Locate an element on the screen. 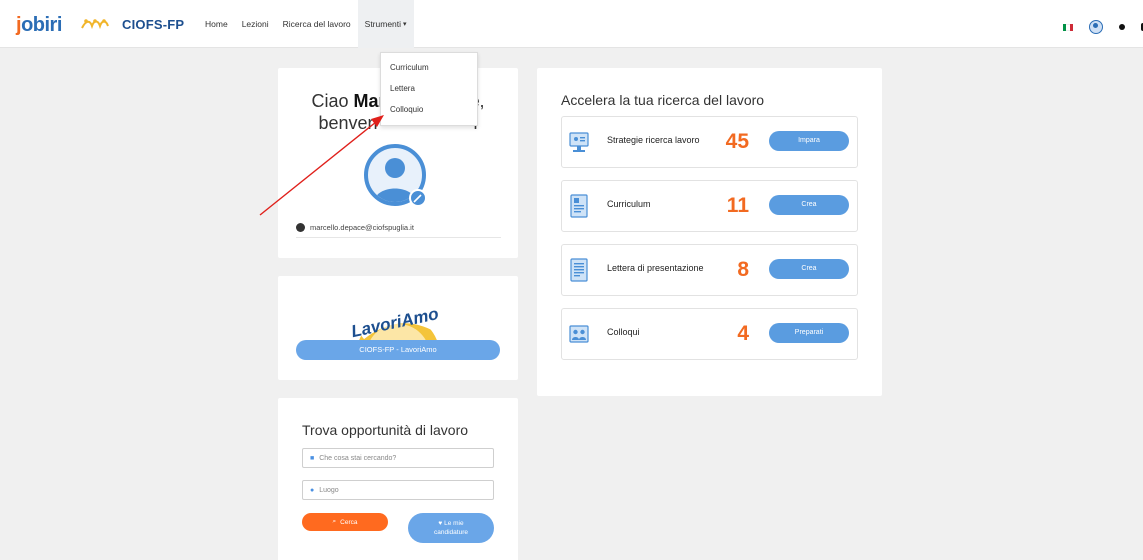 The image size is (1143, 560). search-button: ⌕ Cerca is located at coordinates (345, 522).